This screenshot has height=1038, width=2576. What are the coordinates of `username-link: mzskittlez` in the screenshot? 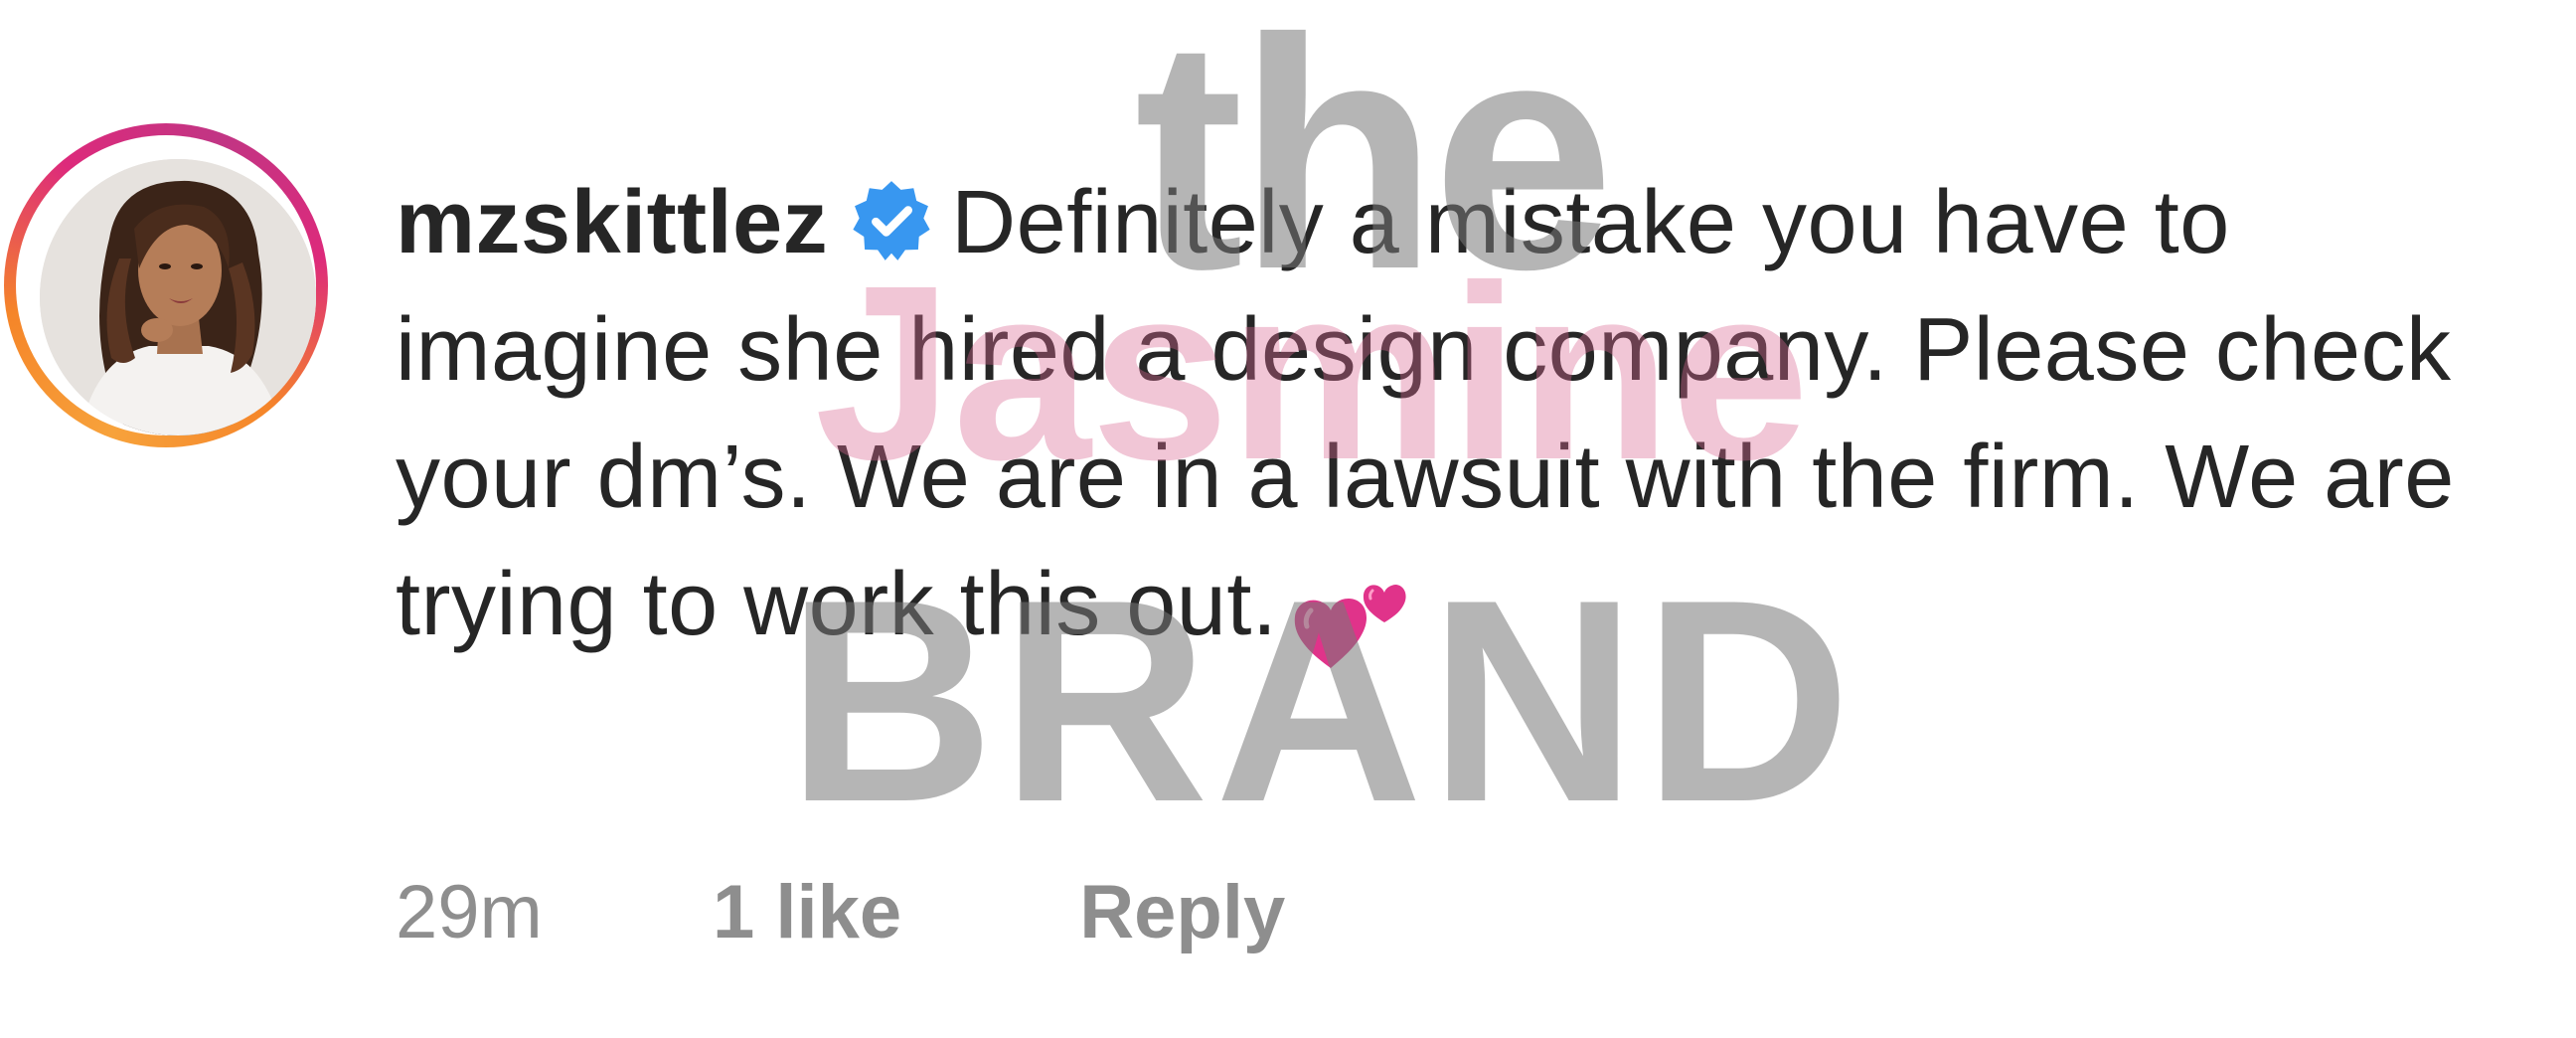 It's located at (612, 222).